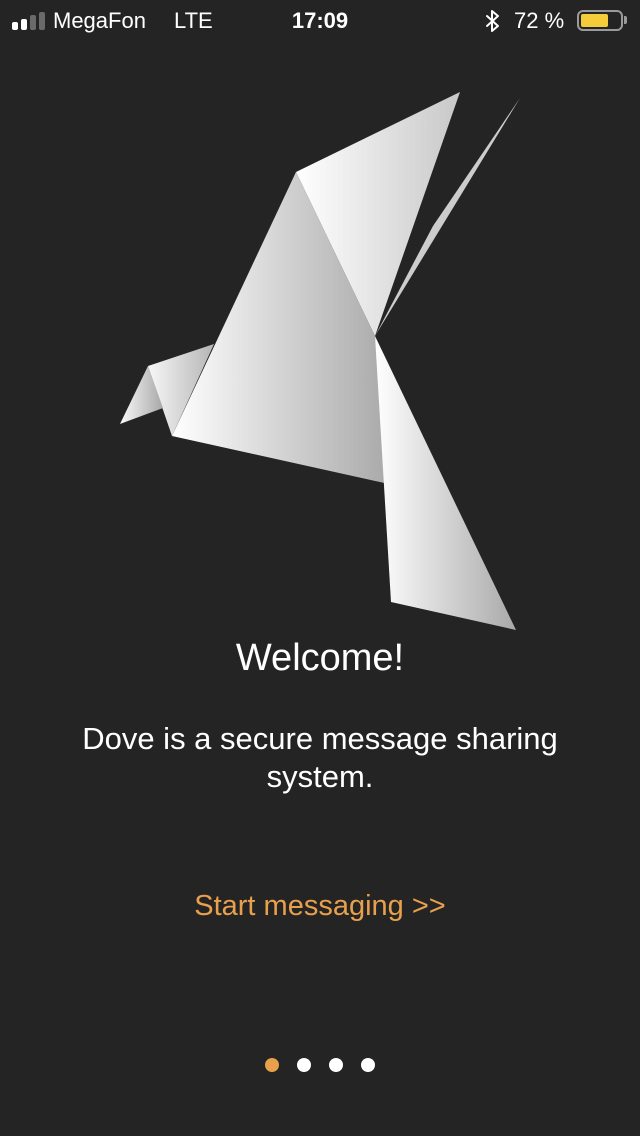  I want to click on status-bar: MegaFon LTE 17:09 72 %, so click(320, 20).